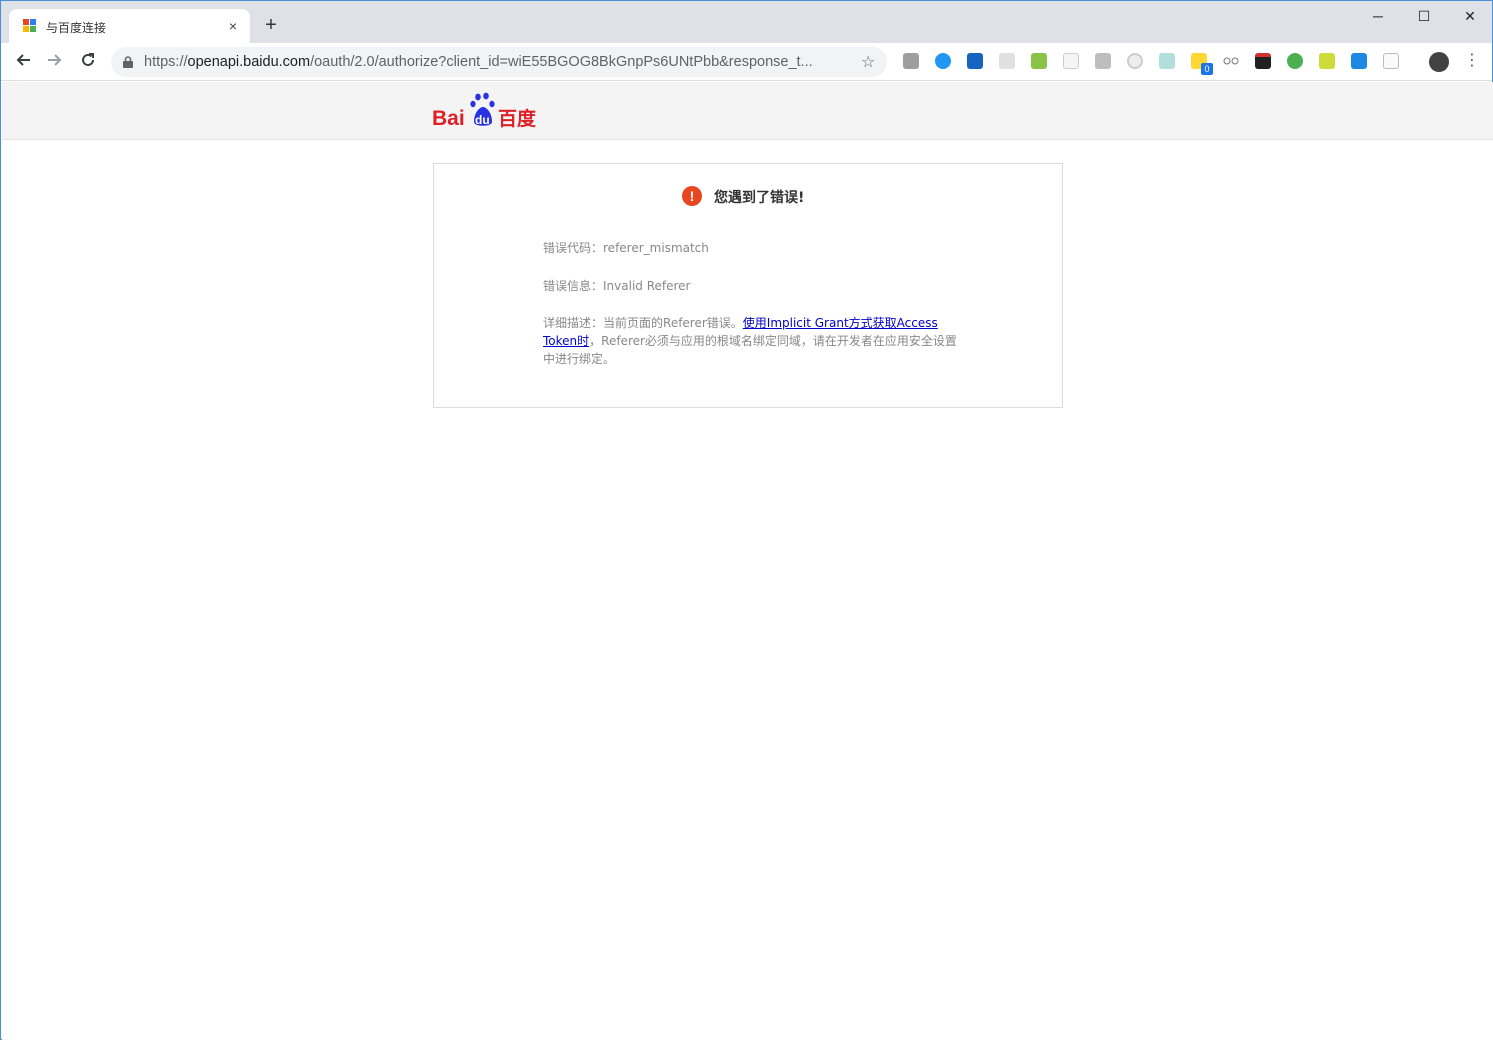  I want to click on error-info-row: 错误信息：Invalid Referer, so click(617, 285).